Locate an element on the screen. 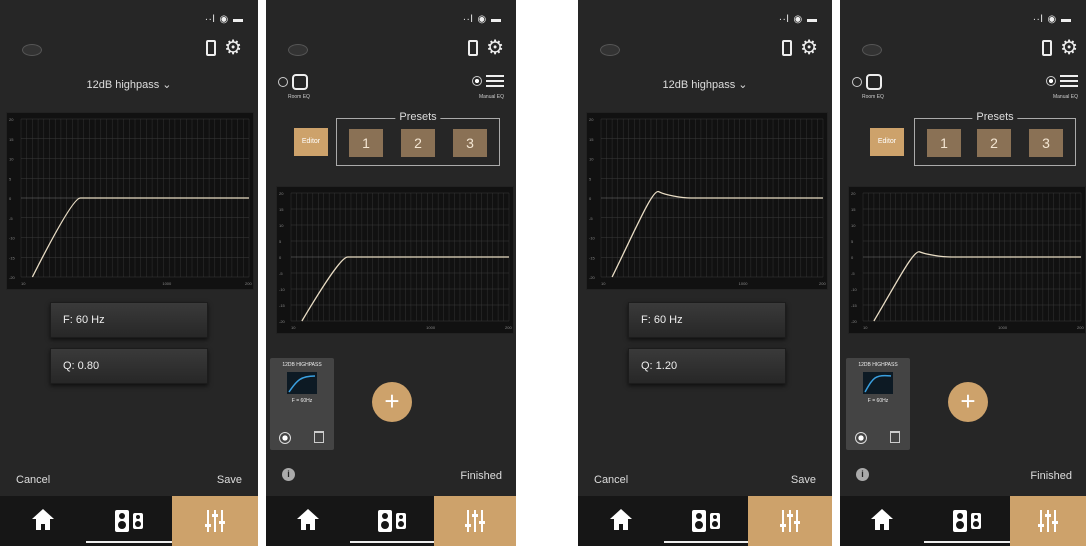  q-field: Q: 0.80 is located at coordinates (129, 366).